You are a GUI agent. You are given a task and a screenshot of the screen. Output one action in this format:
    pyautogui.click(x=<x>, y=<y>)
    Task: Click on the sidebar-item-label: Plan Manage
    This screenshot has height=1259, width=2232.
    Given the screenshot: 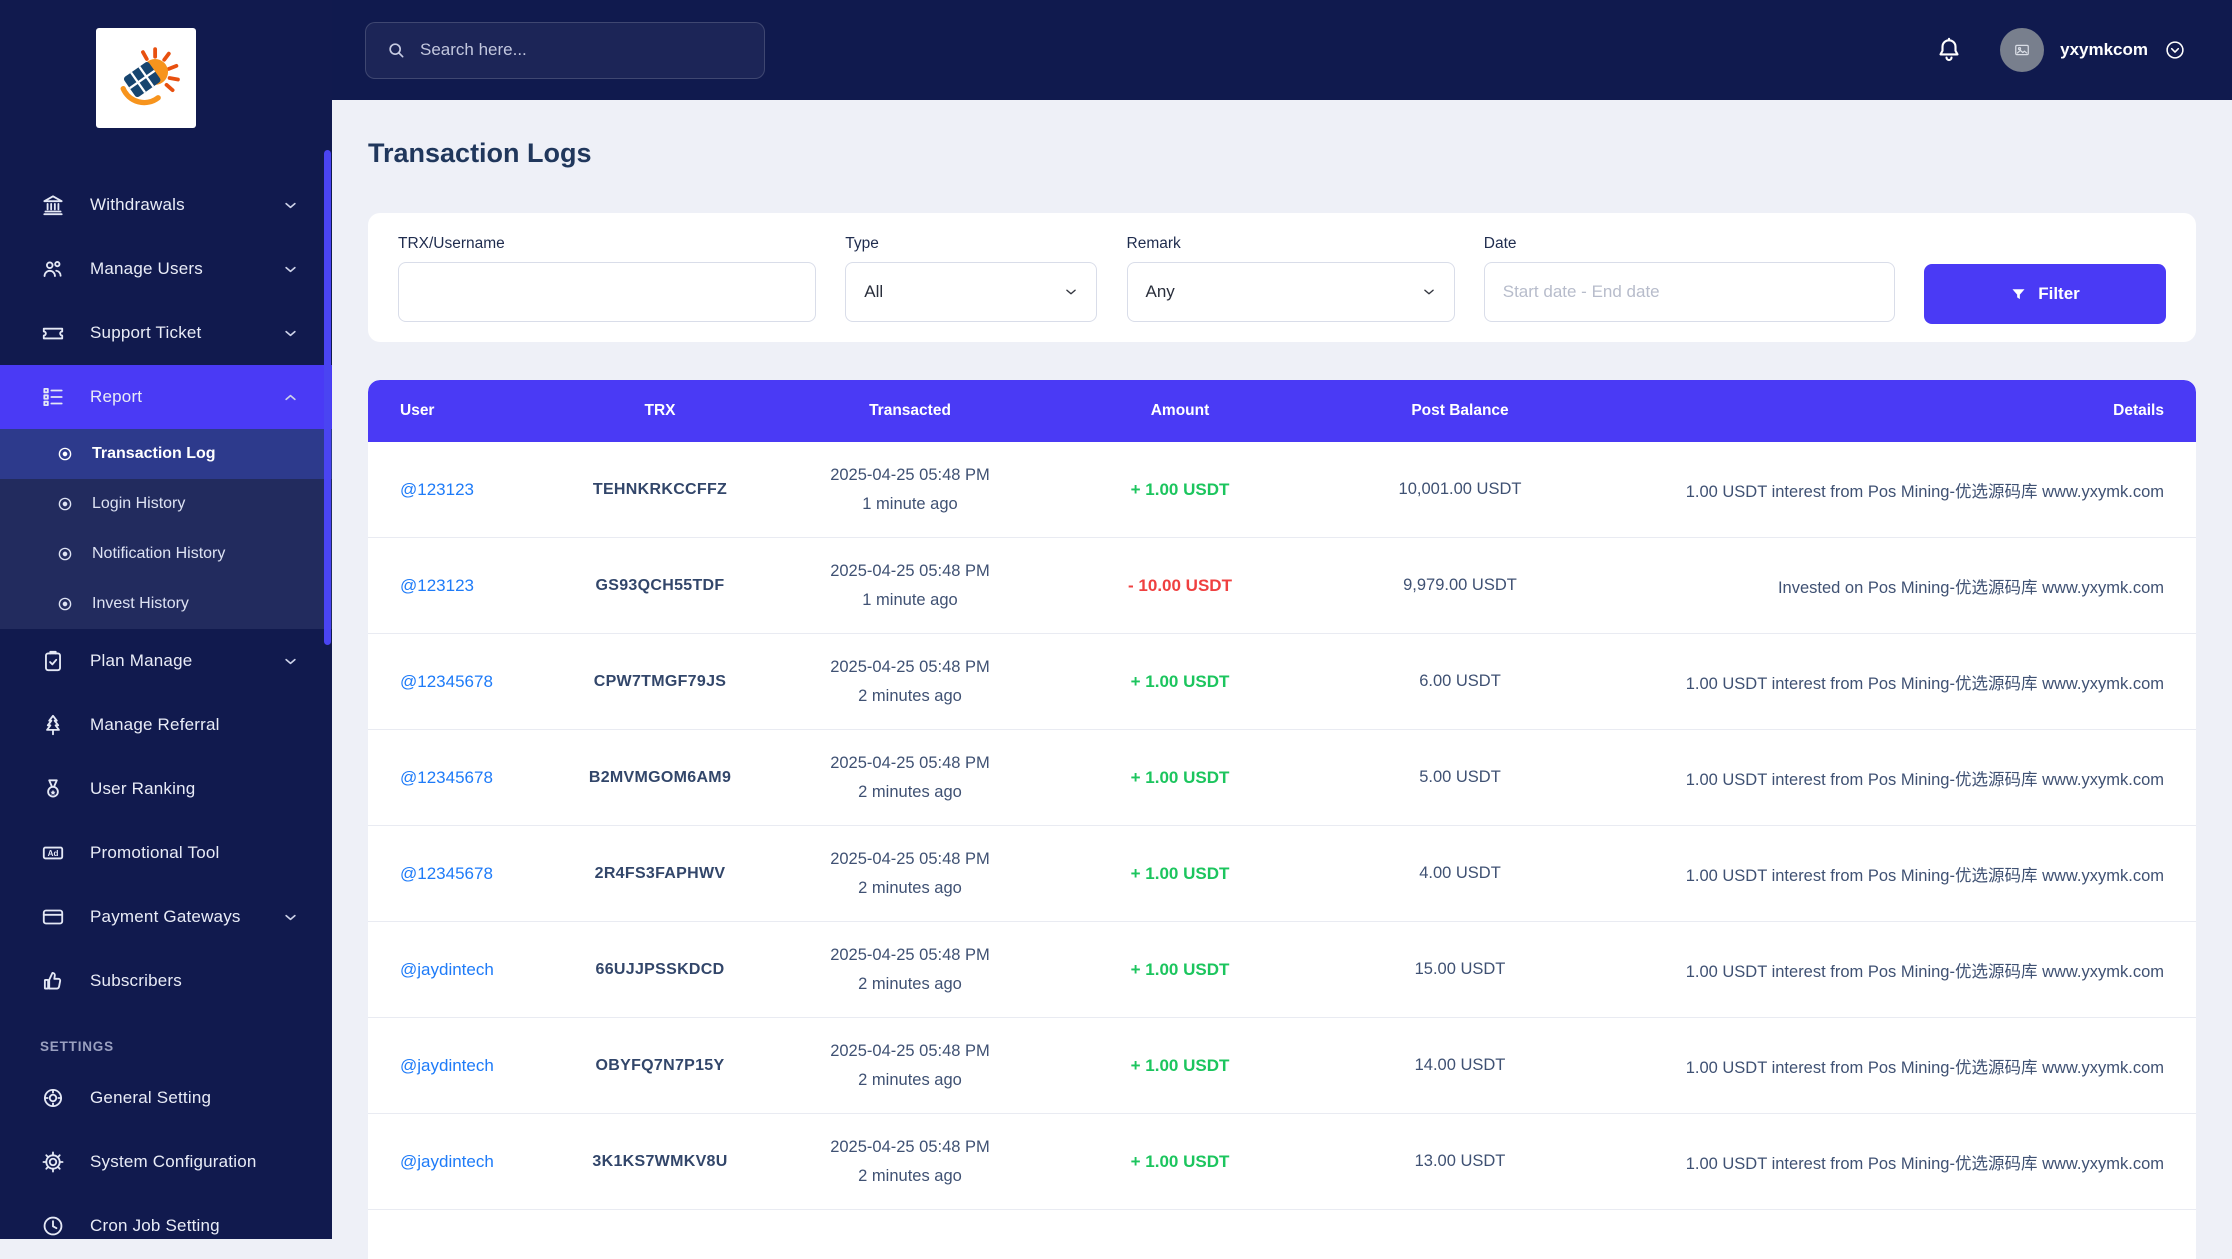 What is the action you would take?
    pyautogui.click(x=186, y=661)
    